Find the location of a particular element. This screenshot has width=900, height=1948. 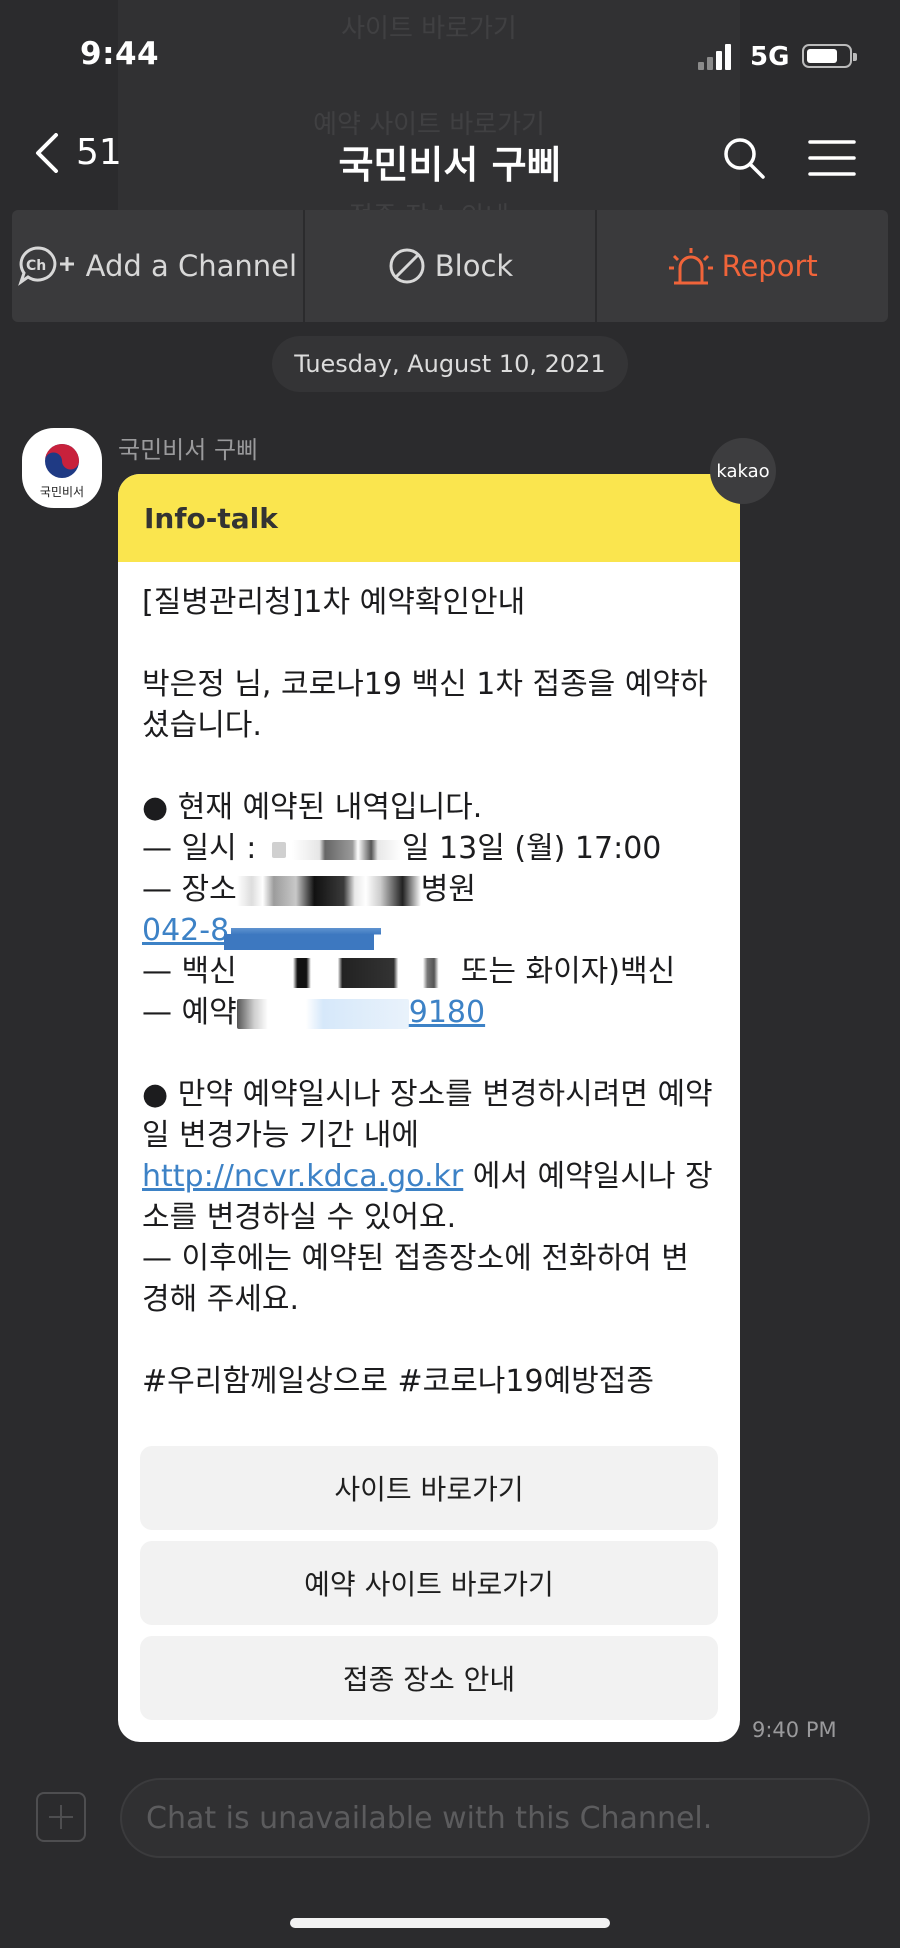

block-icon is located at coordinates (407, 266).